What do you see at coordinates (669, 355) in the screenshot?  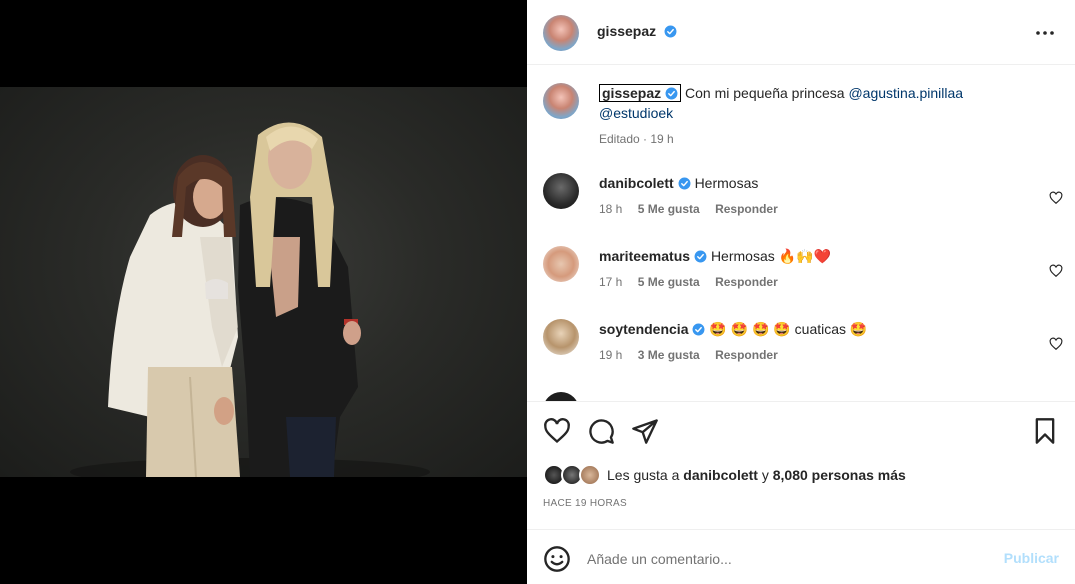 I see `comment-likes: 3 Me gusta` at bounding box center [669, 355].